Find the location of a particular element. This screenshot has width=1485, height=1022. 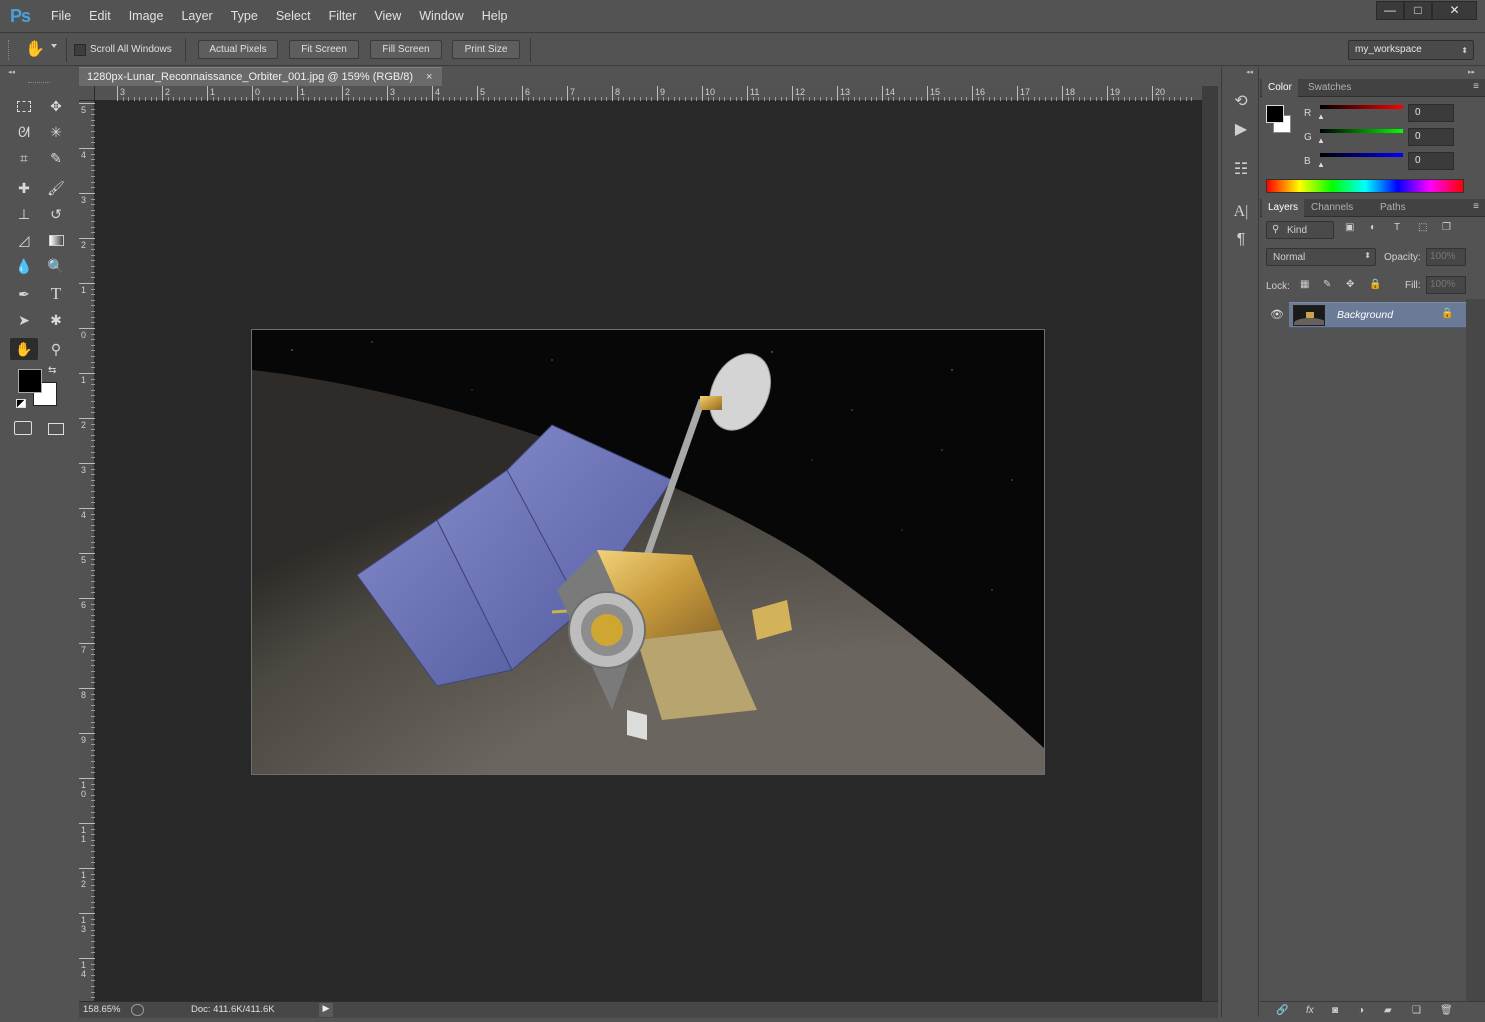

fill-screen-button: Fill Screen is located at coordinates (406, 49).